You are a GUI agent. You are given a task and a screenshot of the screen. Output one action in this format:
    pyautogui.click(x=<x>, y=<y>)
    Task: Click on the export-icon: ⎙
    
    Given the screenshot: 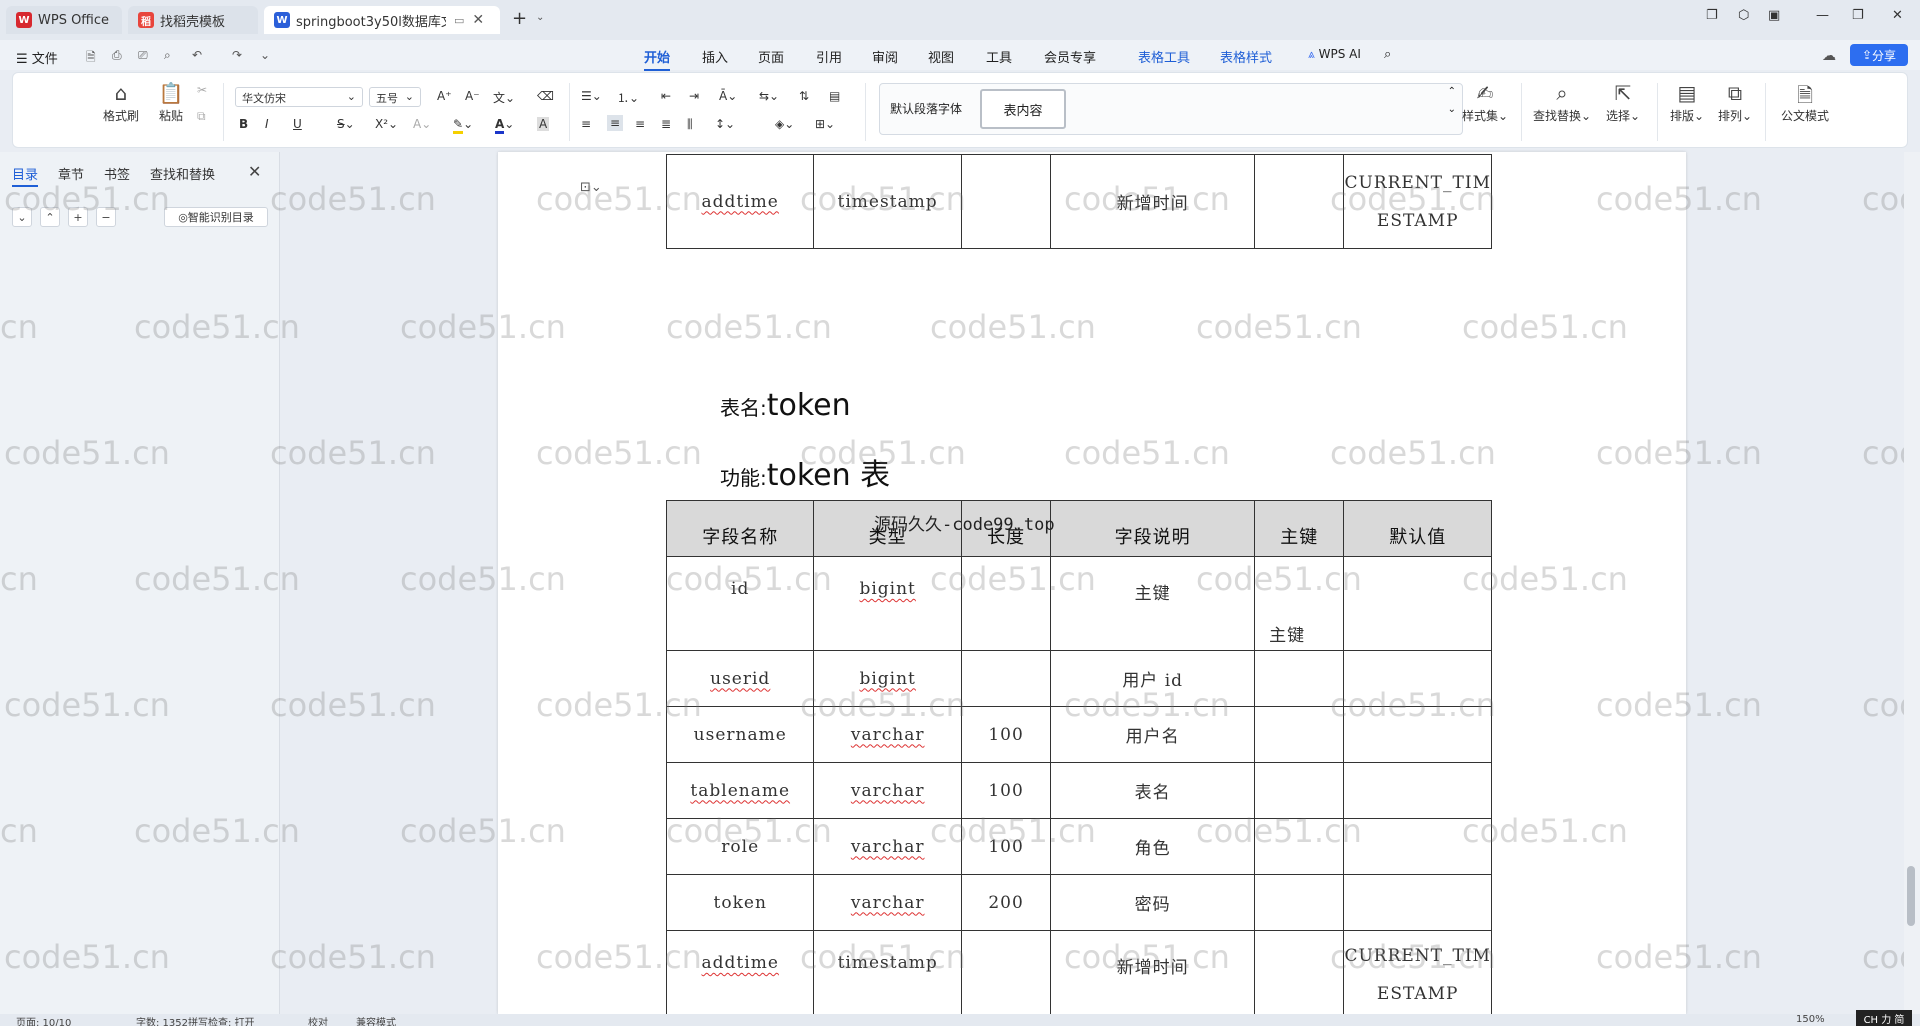 What is the action you would take?
    pyautogui.click(x=117, y=55)
    